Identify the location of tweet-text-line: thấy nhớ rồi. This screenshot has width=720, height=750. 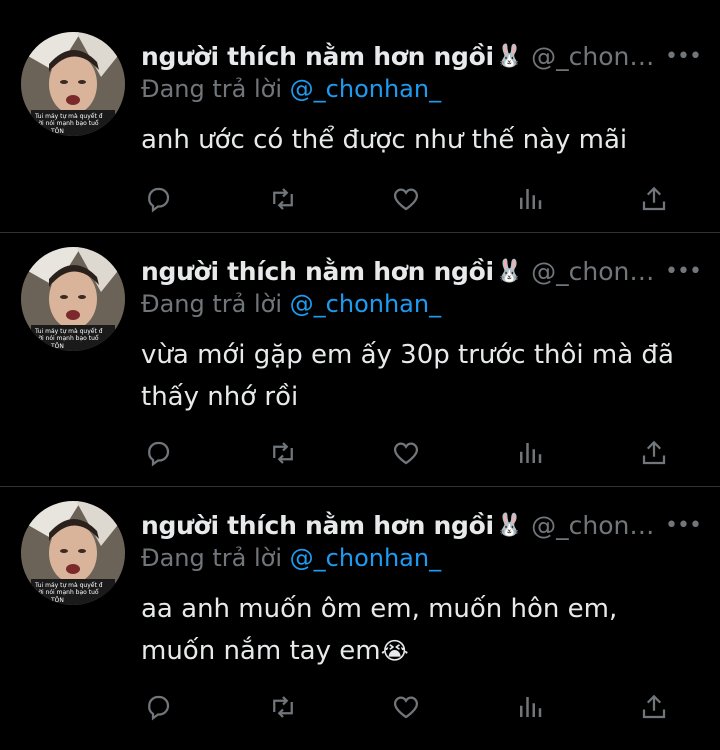
(220, 397).